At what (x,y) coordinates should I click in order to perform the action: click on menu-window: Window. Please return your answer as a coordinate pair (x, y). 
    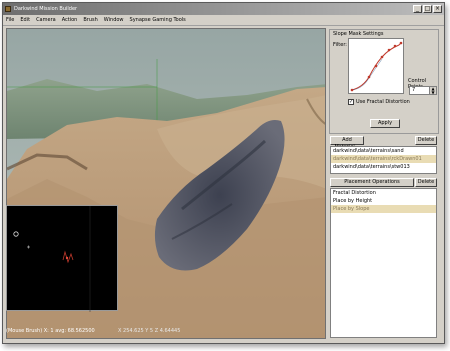
    Looking at the image, I should click on (114, 20).